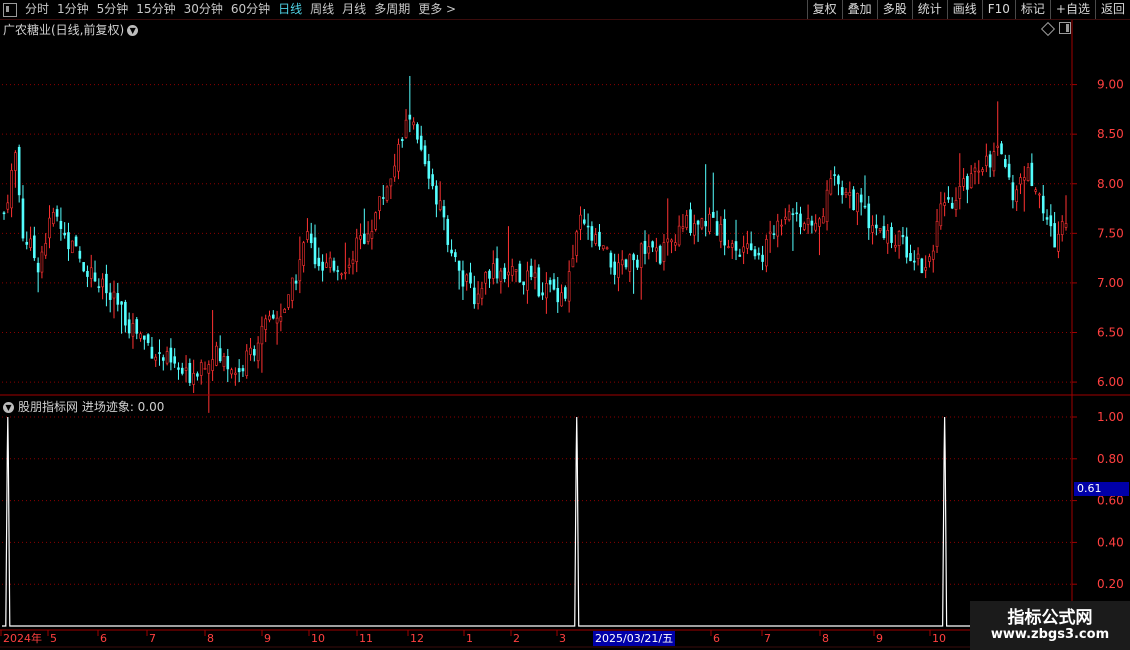  What do you see at coordinates (1110, 542) in the screenshot?
I see `value-tick-label: 0.40` at bounding box center [1110, 542].